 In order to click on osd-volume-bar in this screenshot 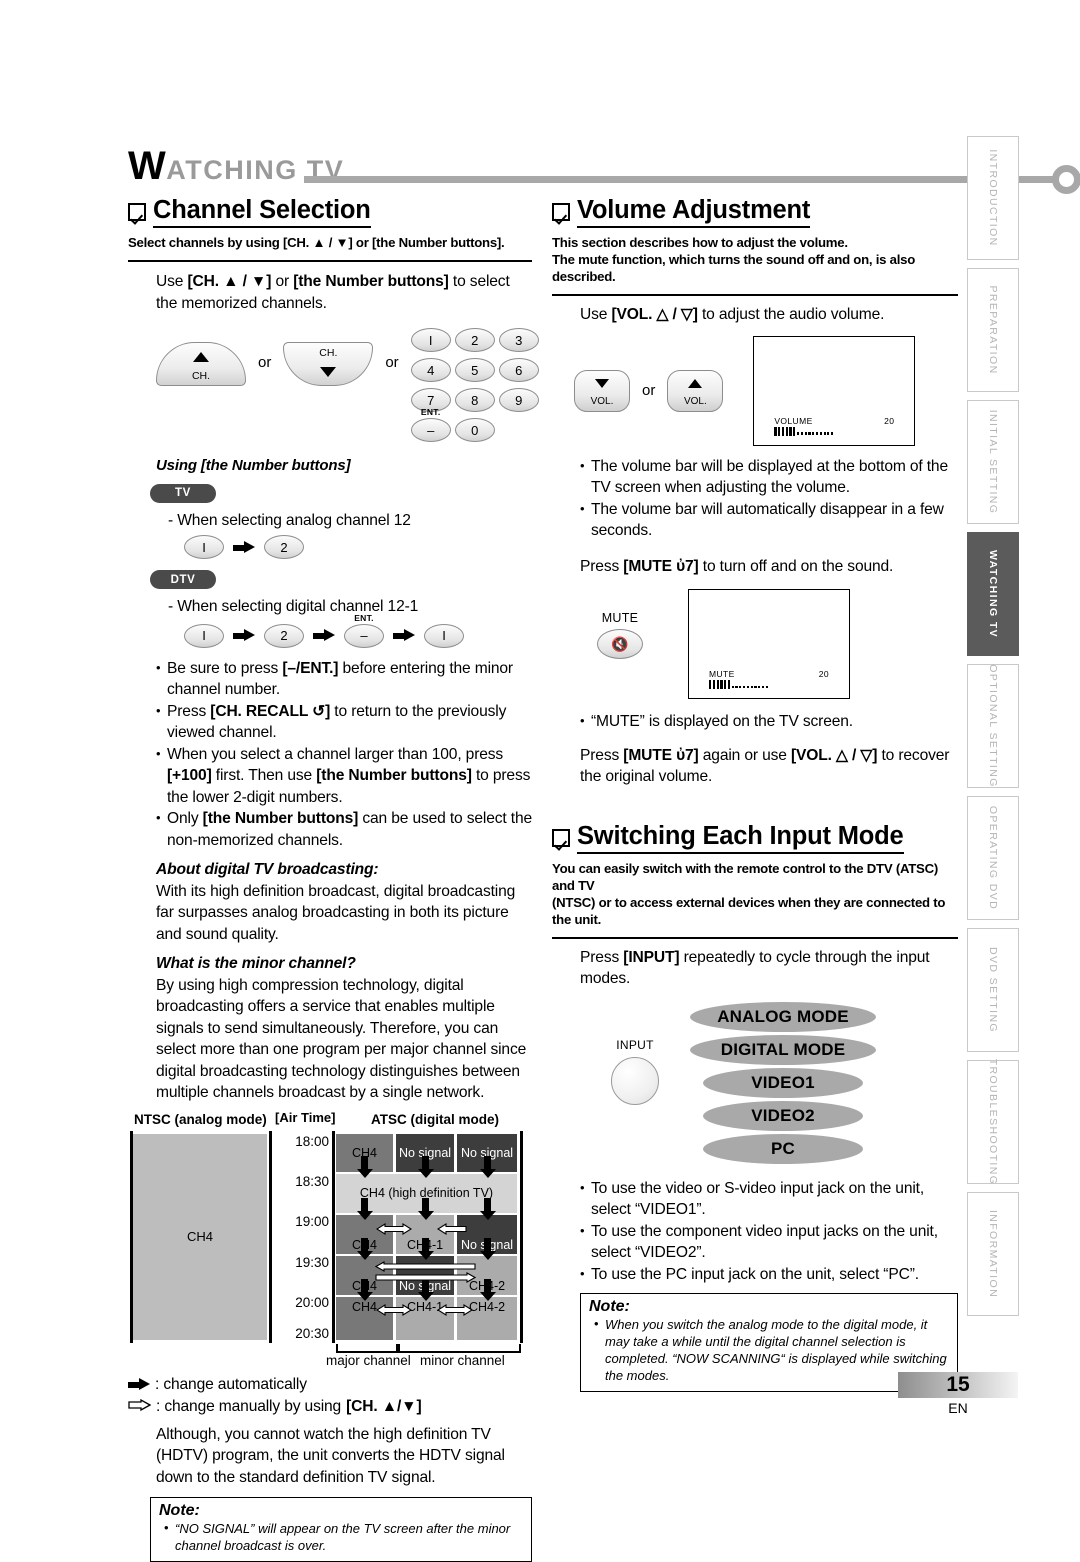, I will do `click(834, 431)`.